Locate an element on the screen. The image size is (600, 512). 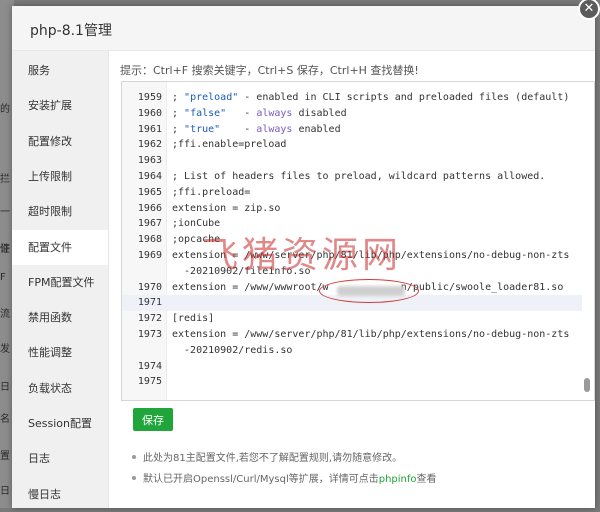
line-code: [redis] is located at coordinates (193, 319).